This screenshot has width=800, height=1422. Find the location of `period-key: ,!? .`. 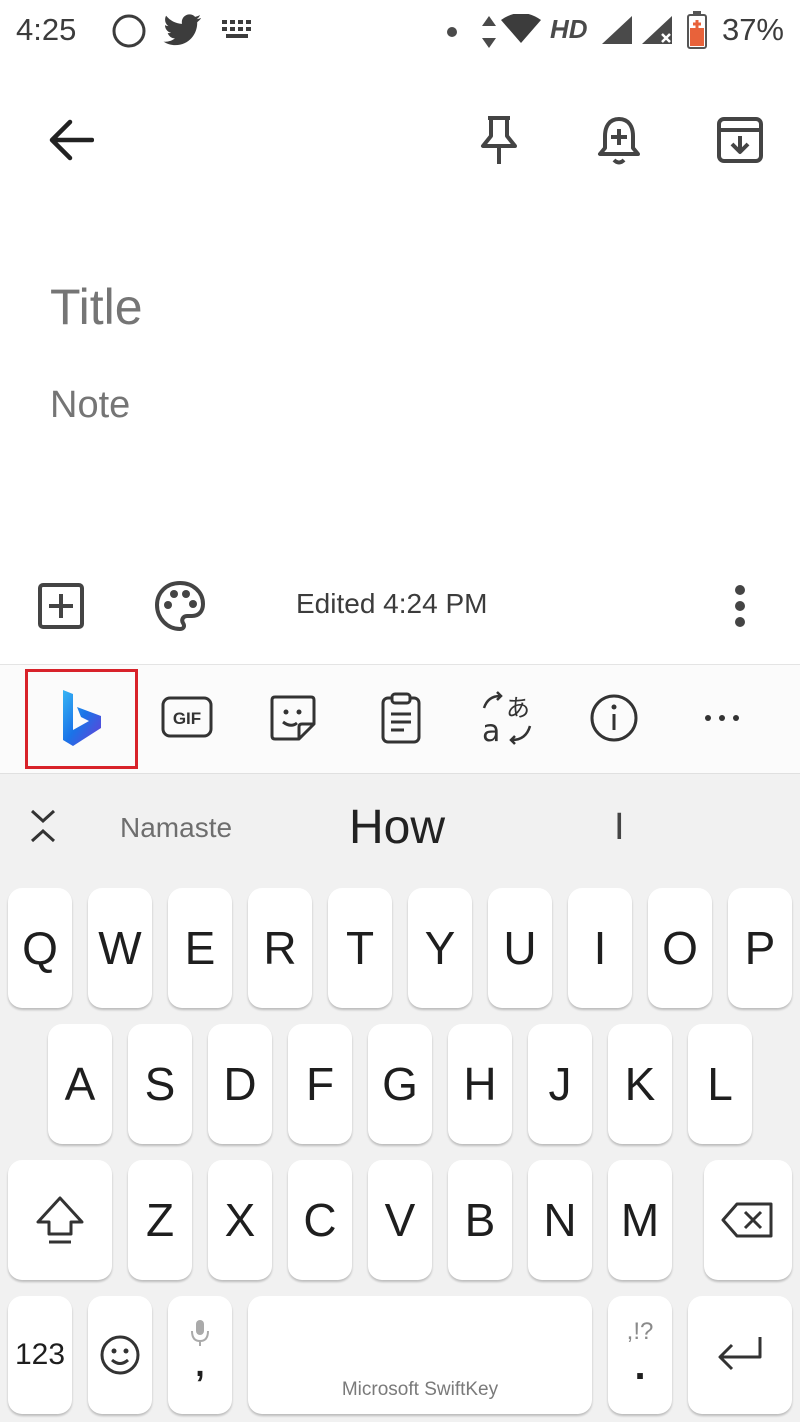

period-key: ,!? . is located at coordinates (640, 1355).